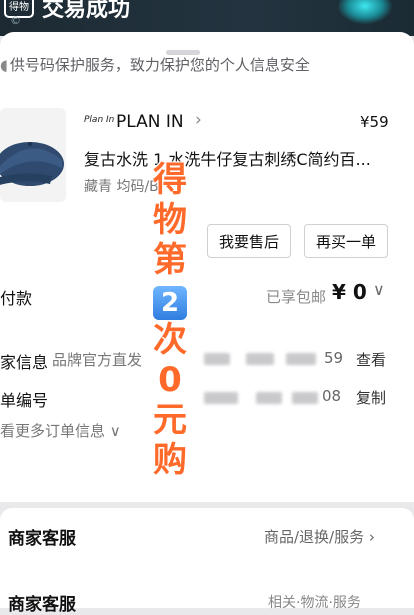 The height and width of the screenshot is (615, 414). What do you see at coordinates (207, 18) in the screenshot?
I see `top-banner: 得物 交易成功 ©` at bounding box center [207, 18].